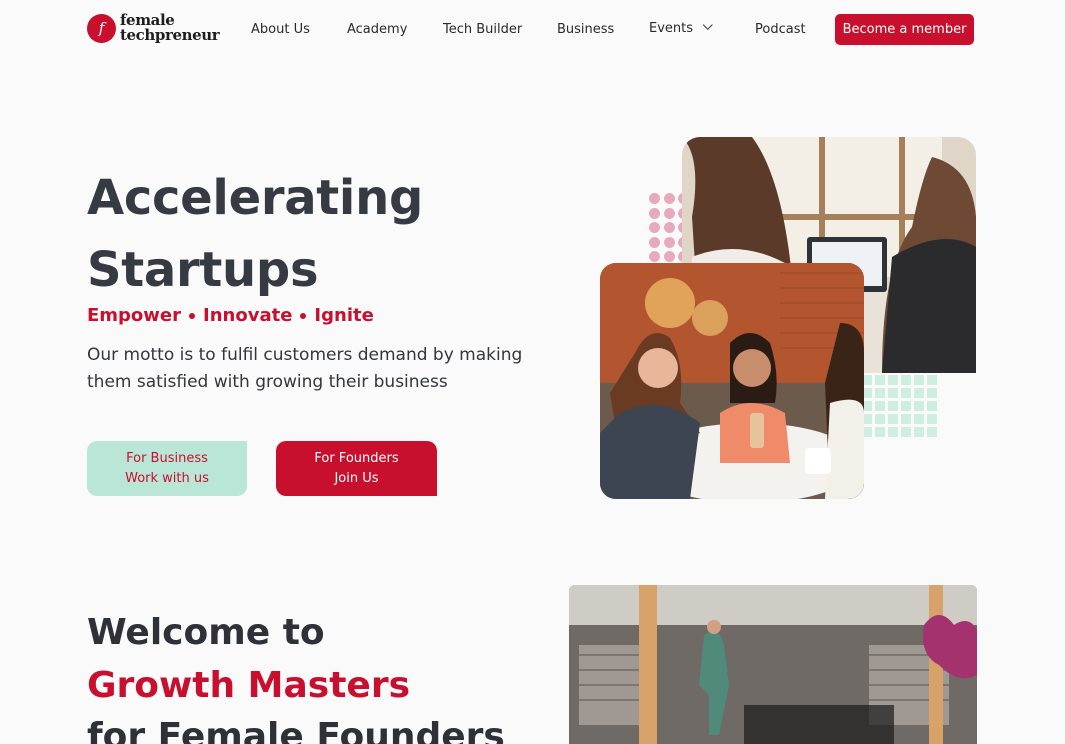  I want to click on for-founders-button: For Founders Join Us, so click(356, 468).